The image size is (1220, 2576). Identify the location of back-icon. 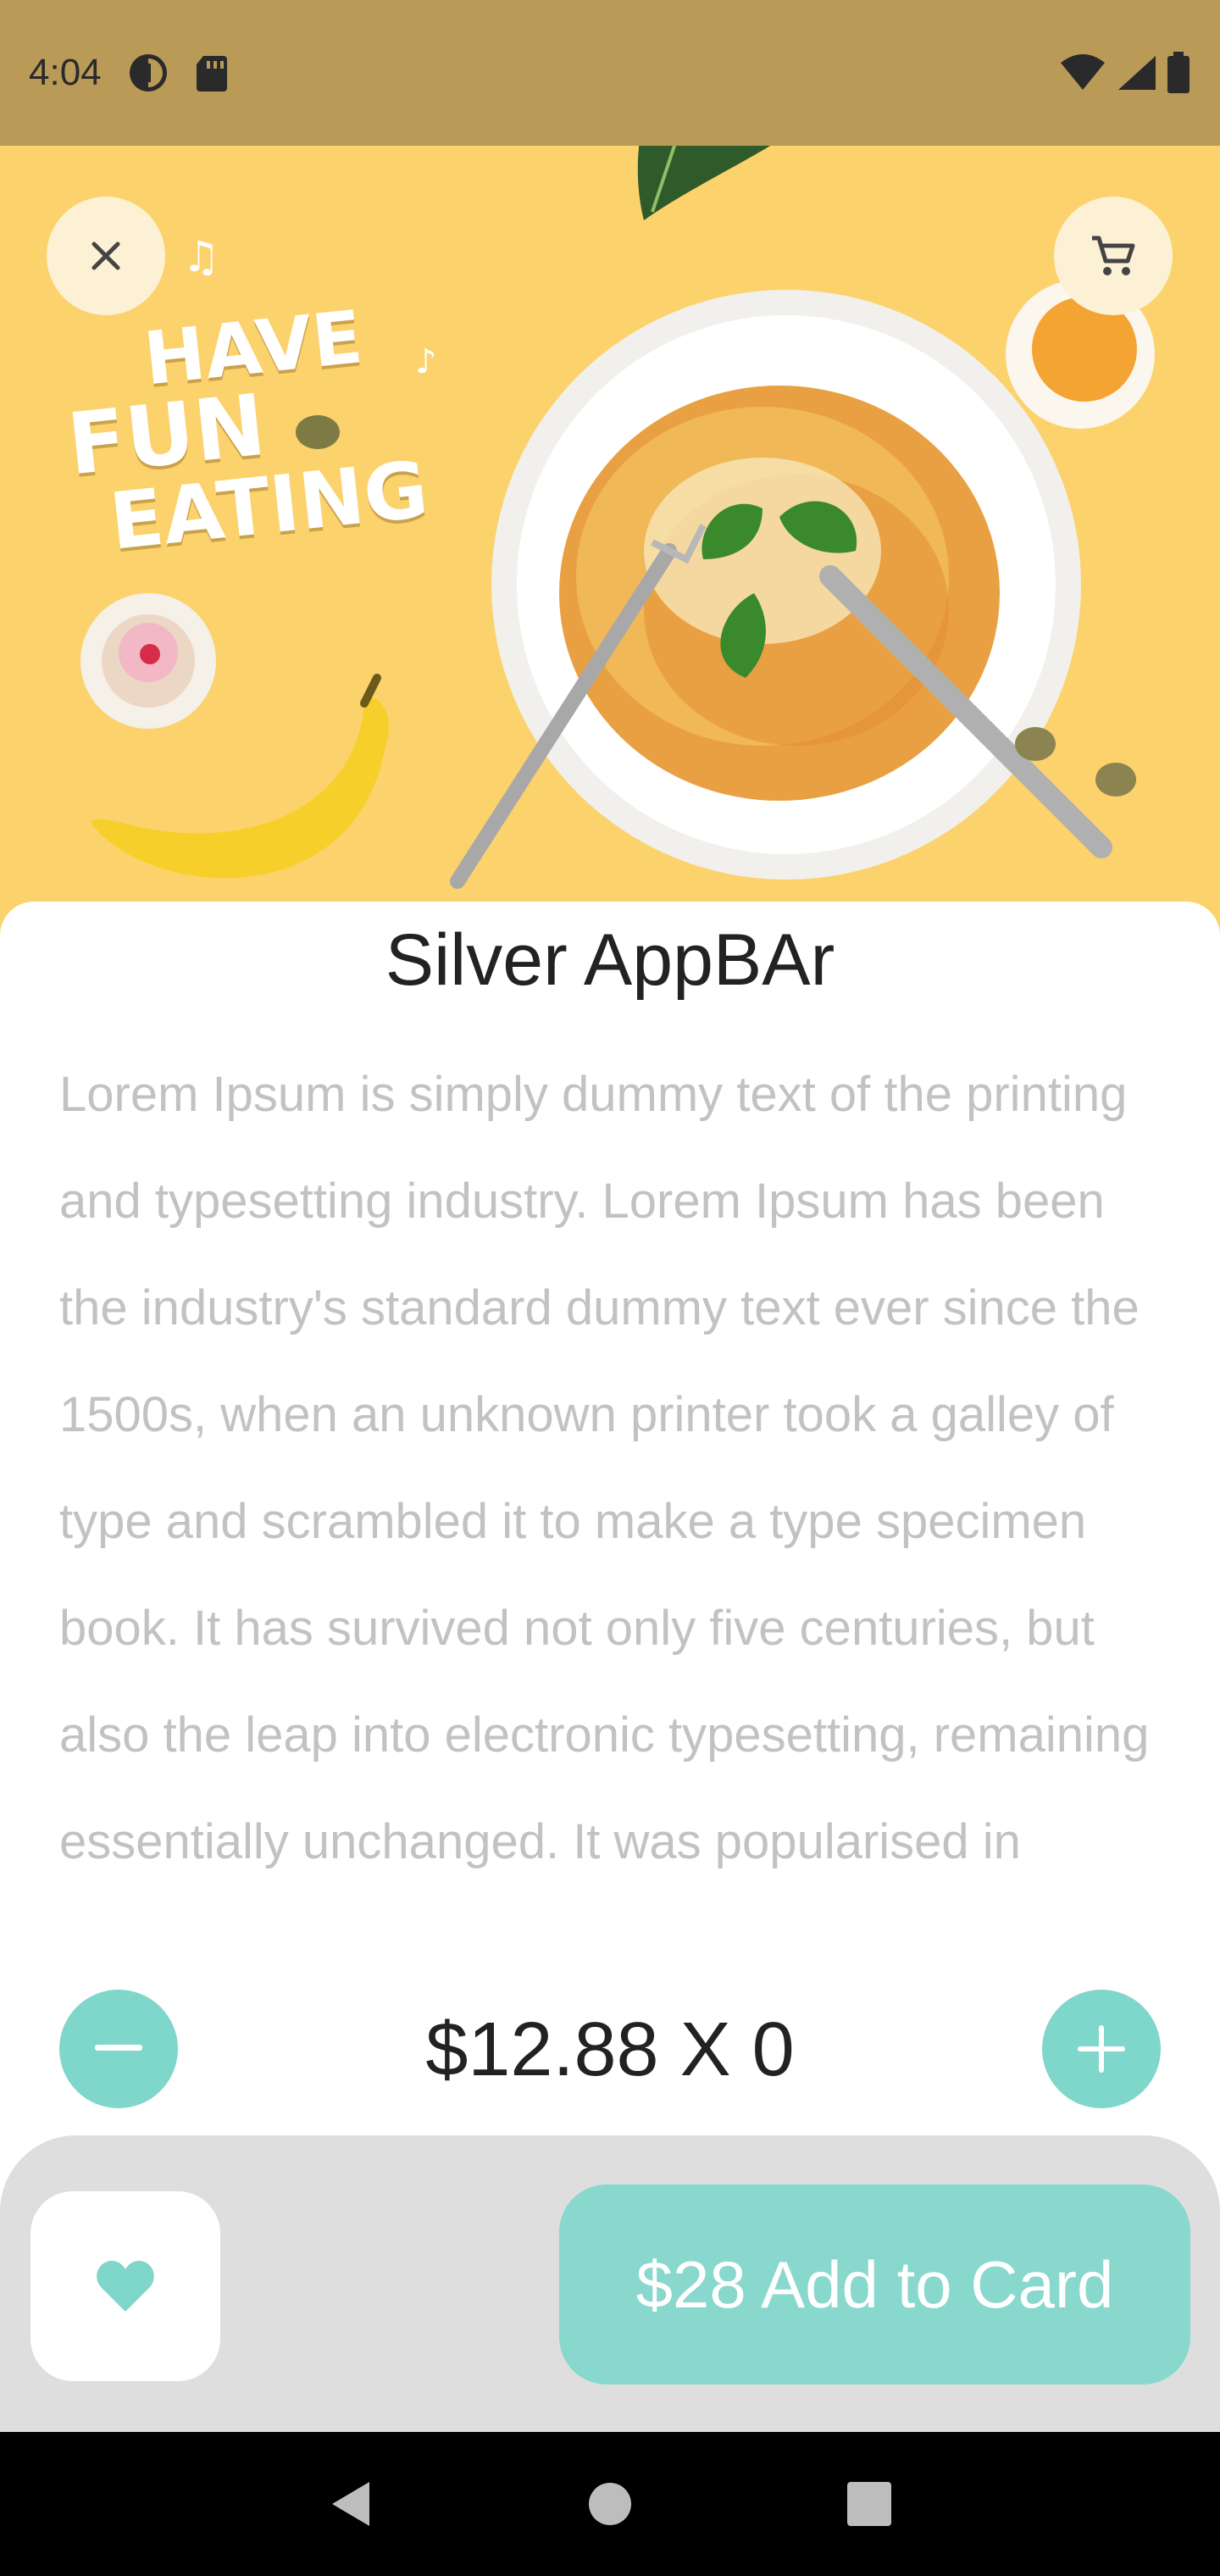
(350, 2504).